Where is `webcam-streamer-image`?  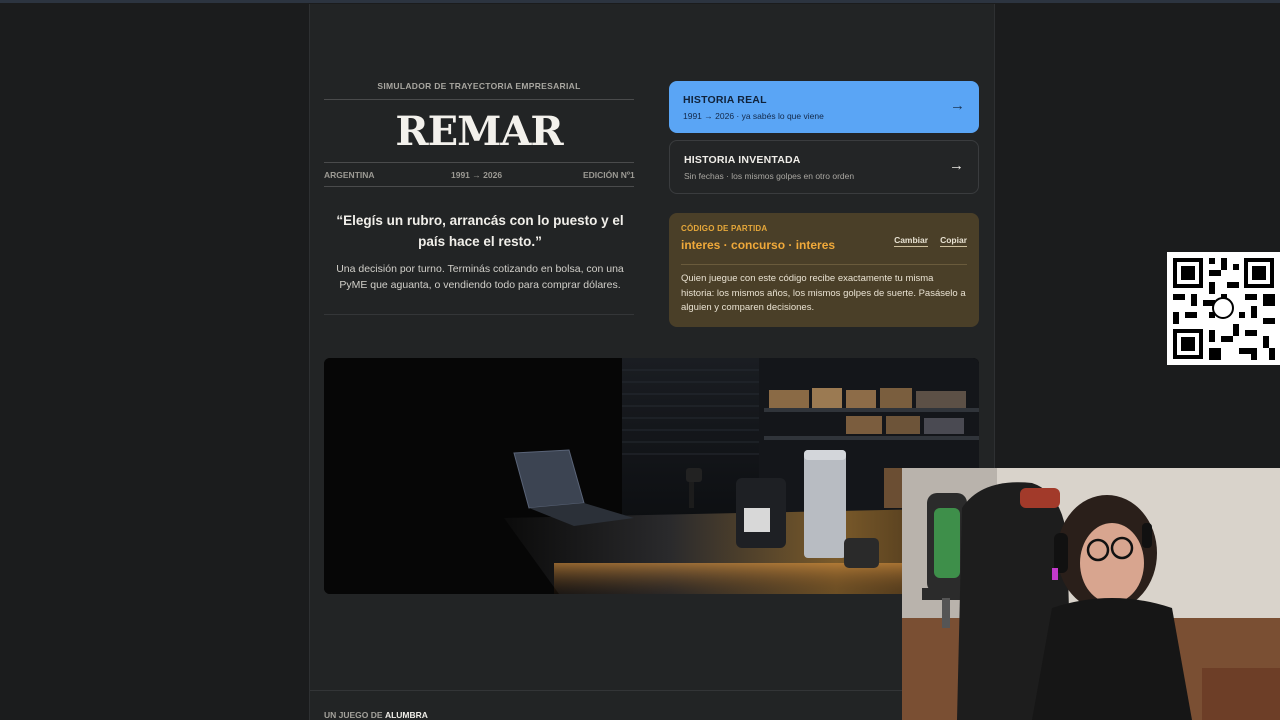
webcam-streamer-image is located at coordinates (1091, 594).